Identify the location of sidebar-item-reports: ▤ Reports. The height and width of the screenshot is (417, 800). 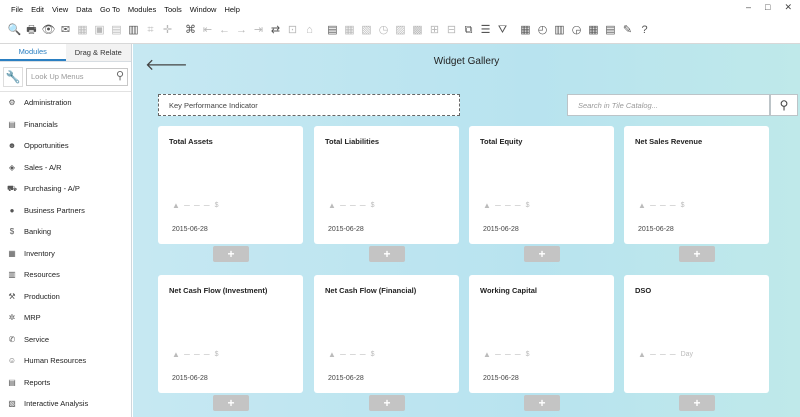
(65, 383).